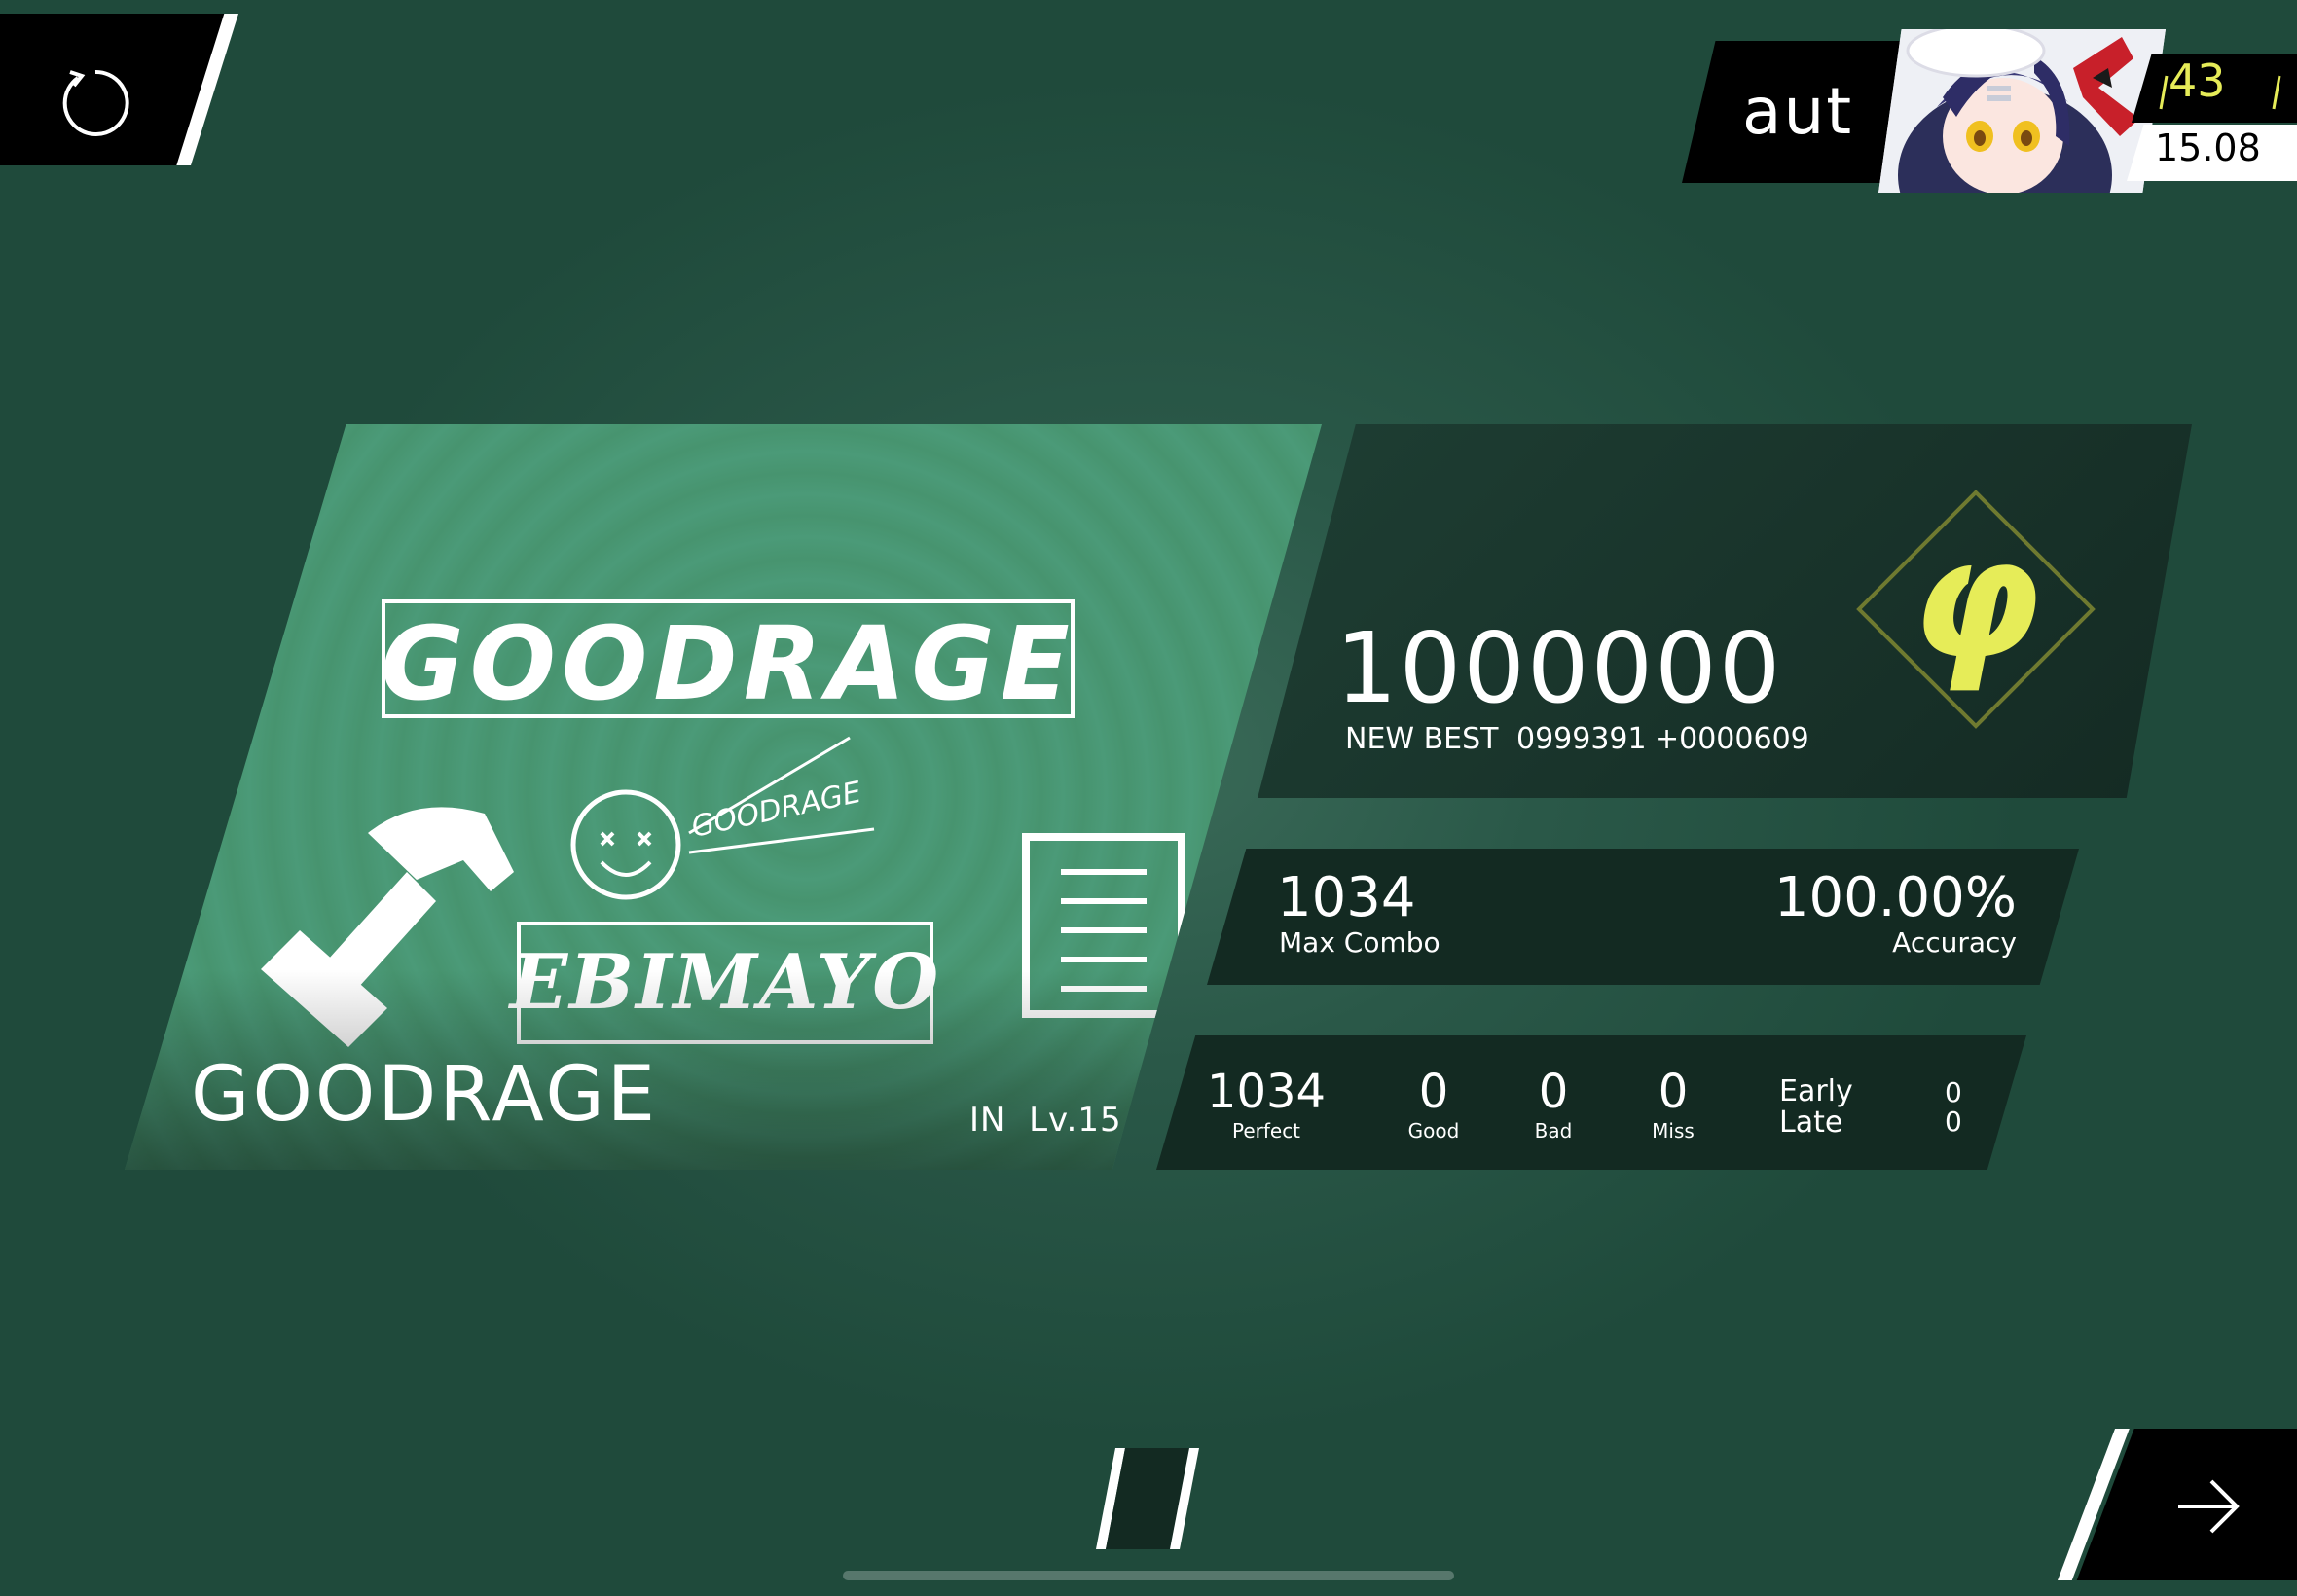  What do you see at coordinates (1954, 1092) in the screenshot?
I see `early-count: 0` at bounding box center [1954, 1092].